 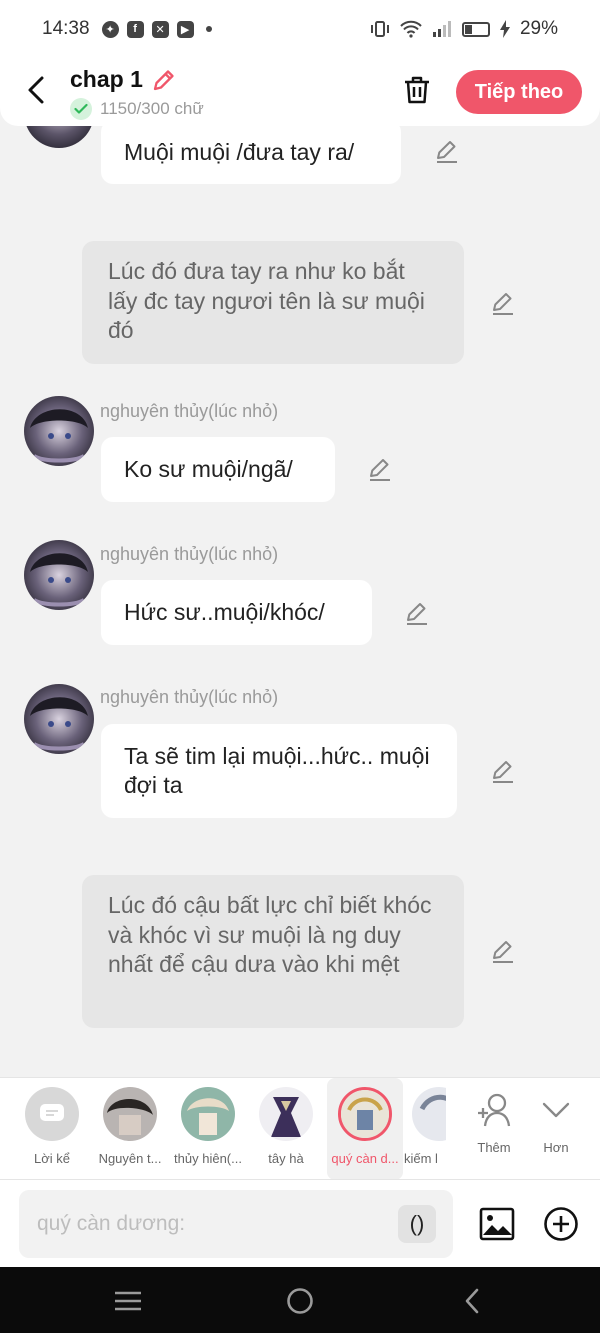 What do you see at coordinates (300, 29) in the screenshot?
I see `status-bar: 14:38 ✦ f ✕ ▶ 29%` at bounding box center [300, 29].